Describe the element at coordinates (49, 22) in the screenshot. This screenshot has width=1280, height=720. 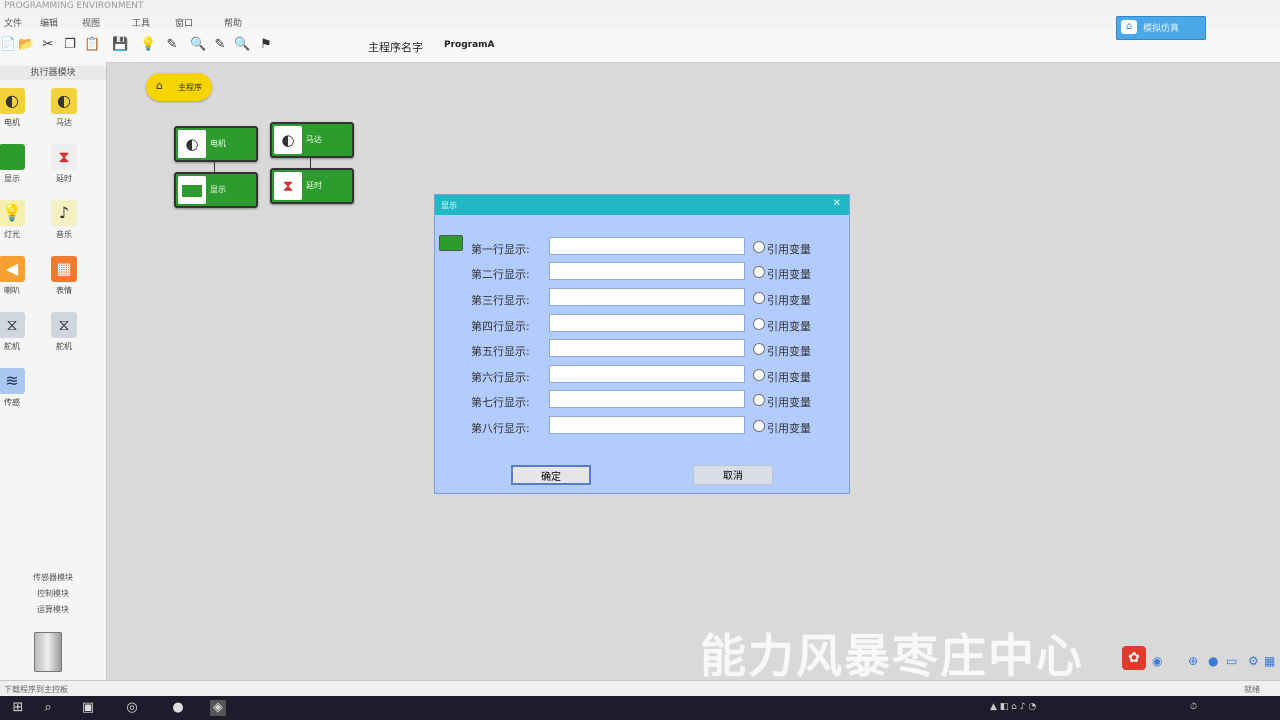
I see `menu-item: 编辑` at that location.